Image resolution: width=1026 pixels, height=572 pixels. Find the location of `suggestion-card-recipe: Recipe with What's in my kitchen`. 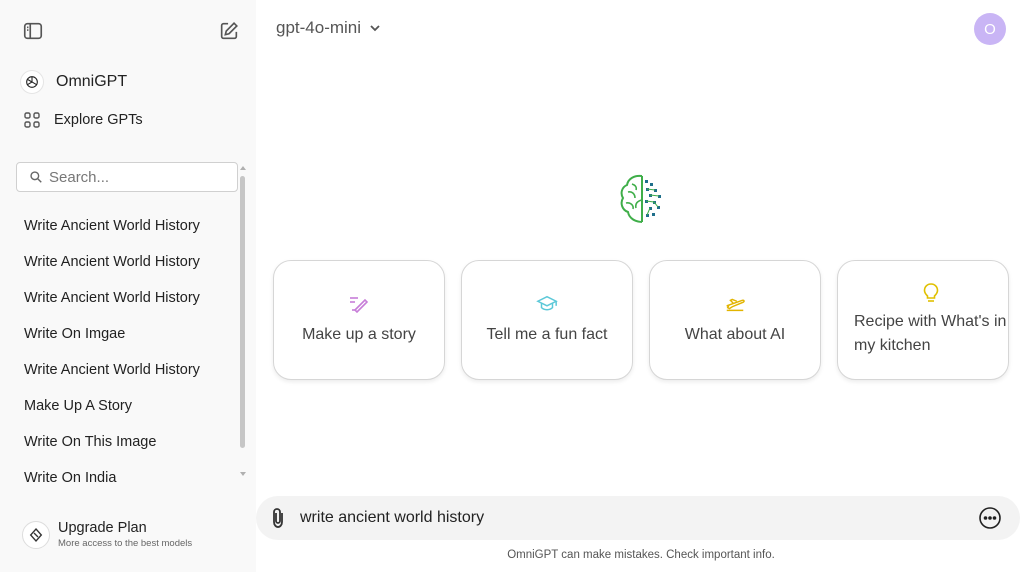

suggestion-card-recipe: Recipe with What's in my kitchen is located at coordinates (923, 320).